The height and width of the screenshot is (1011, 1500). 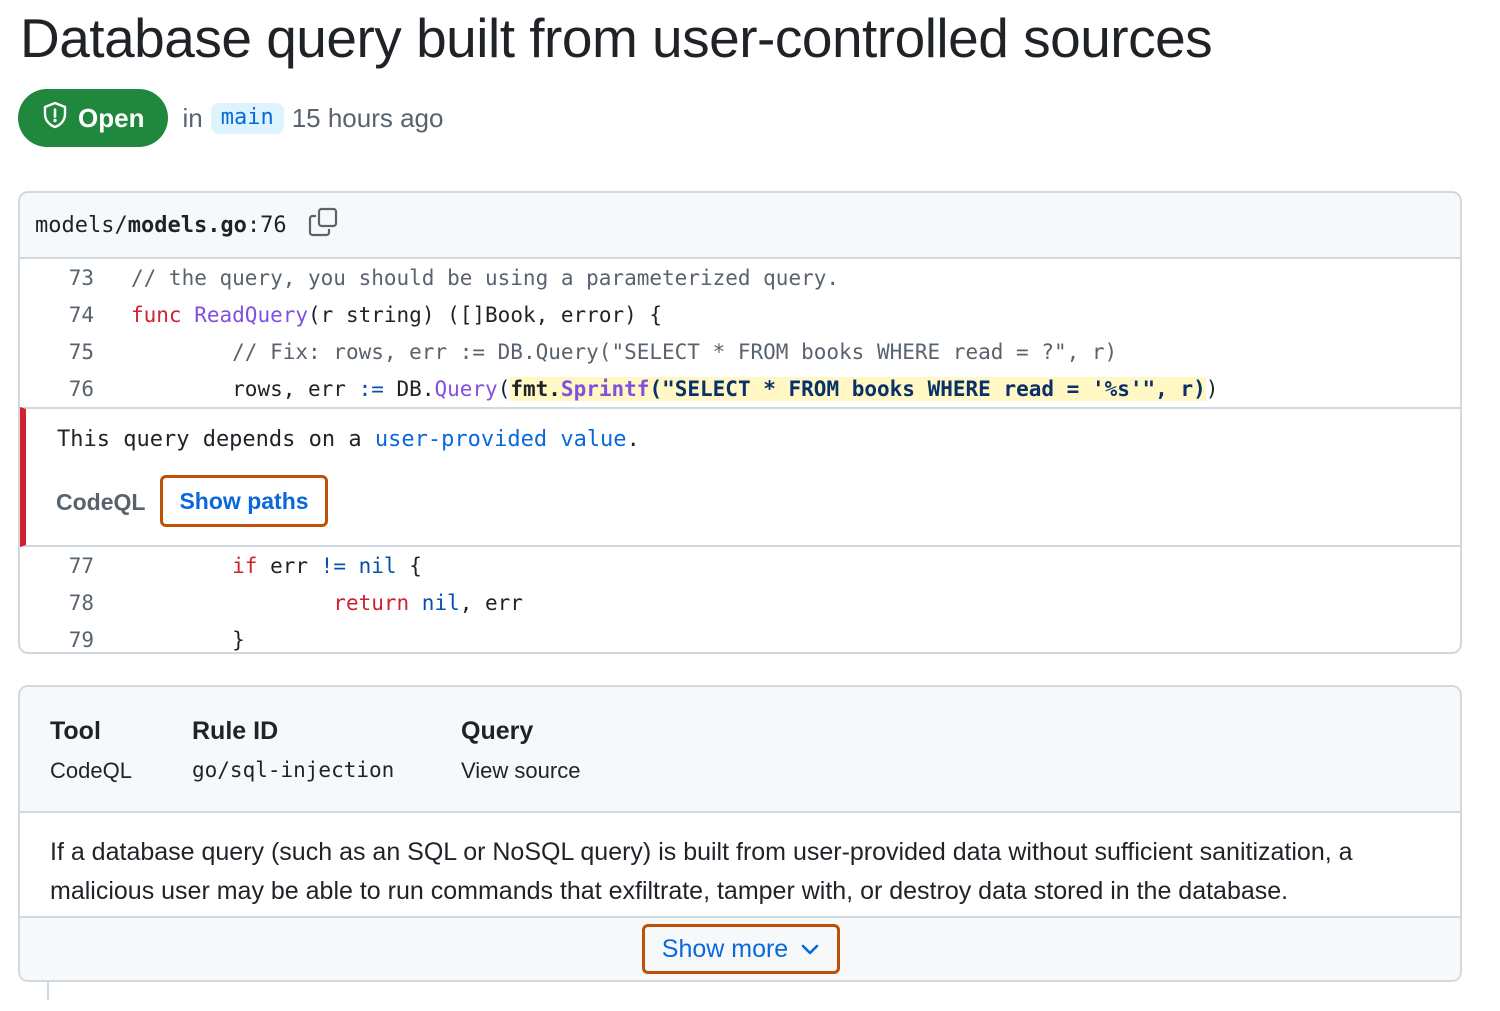 I want to click on code-text: }, so click(x=238, y=639).